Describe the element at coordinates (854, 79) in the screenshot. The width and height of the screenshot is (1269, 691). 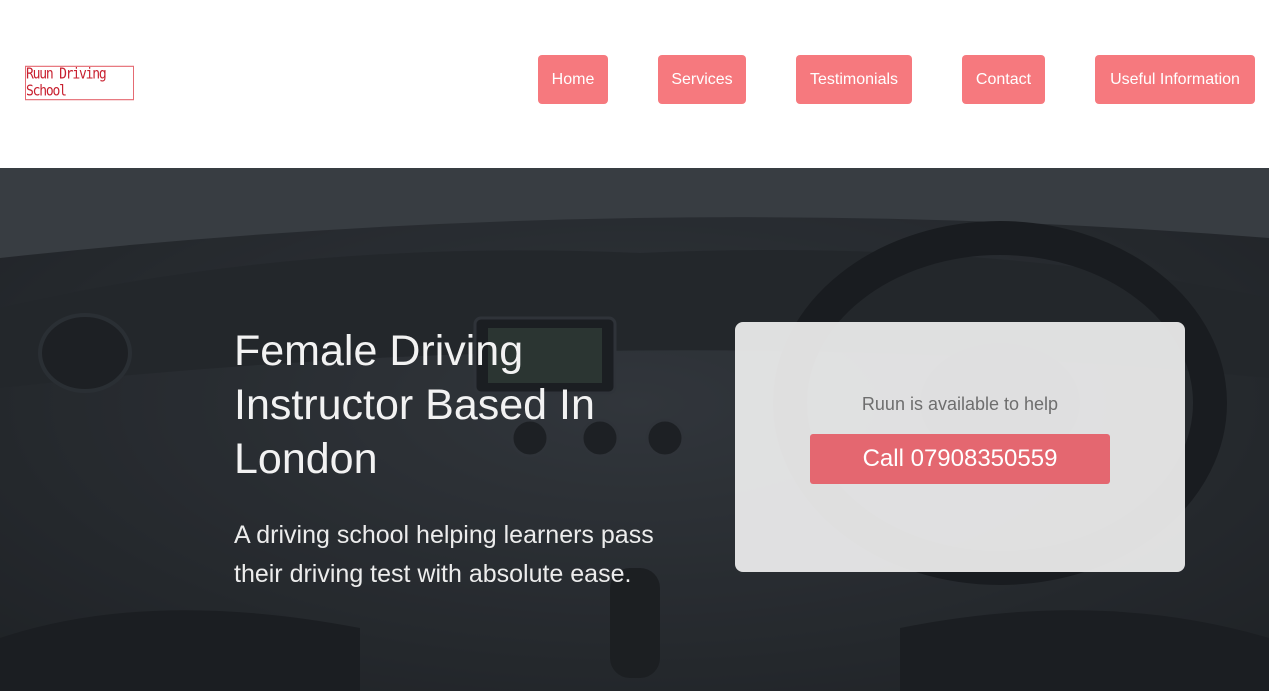
I see `nav-testimonials-button: Testimonials` at that location.